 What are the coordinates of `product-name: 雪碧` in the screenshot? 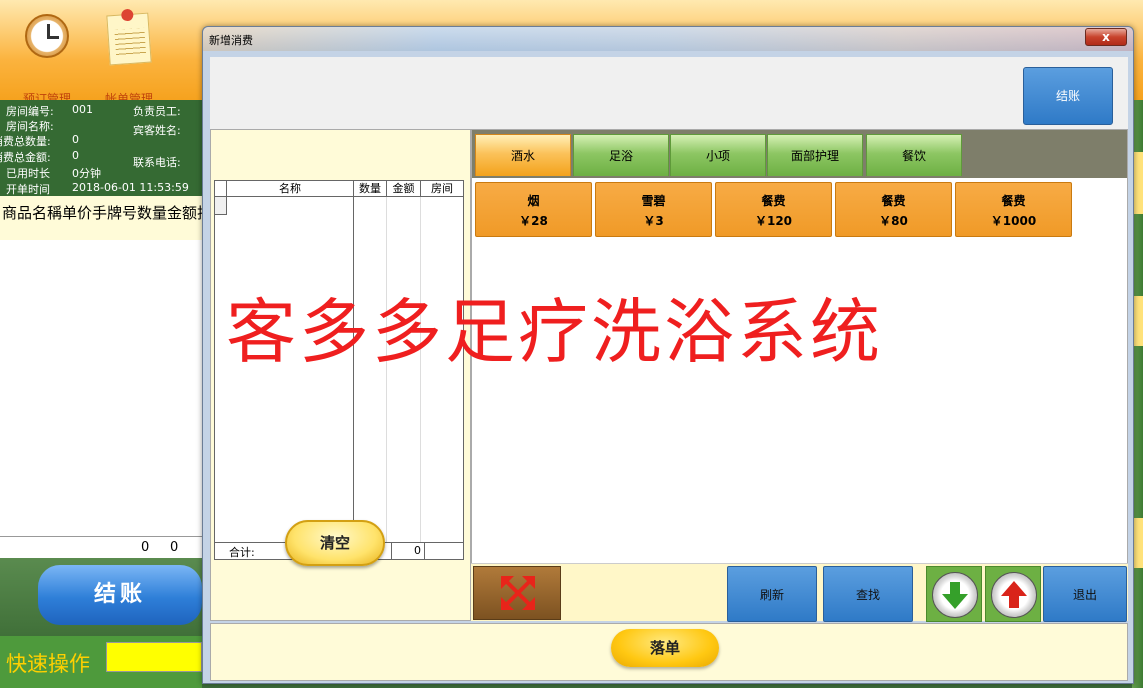 It's located at (653, 201).